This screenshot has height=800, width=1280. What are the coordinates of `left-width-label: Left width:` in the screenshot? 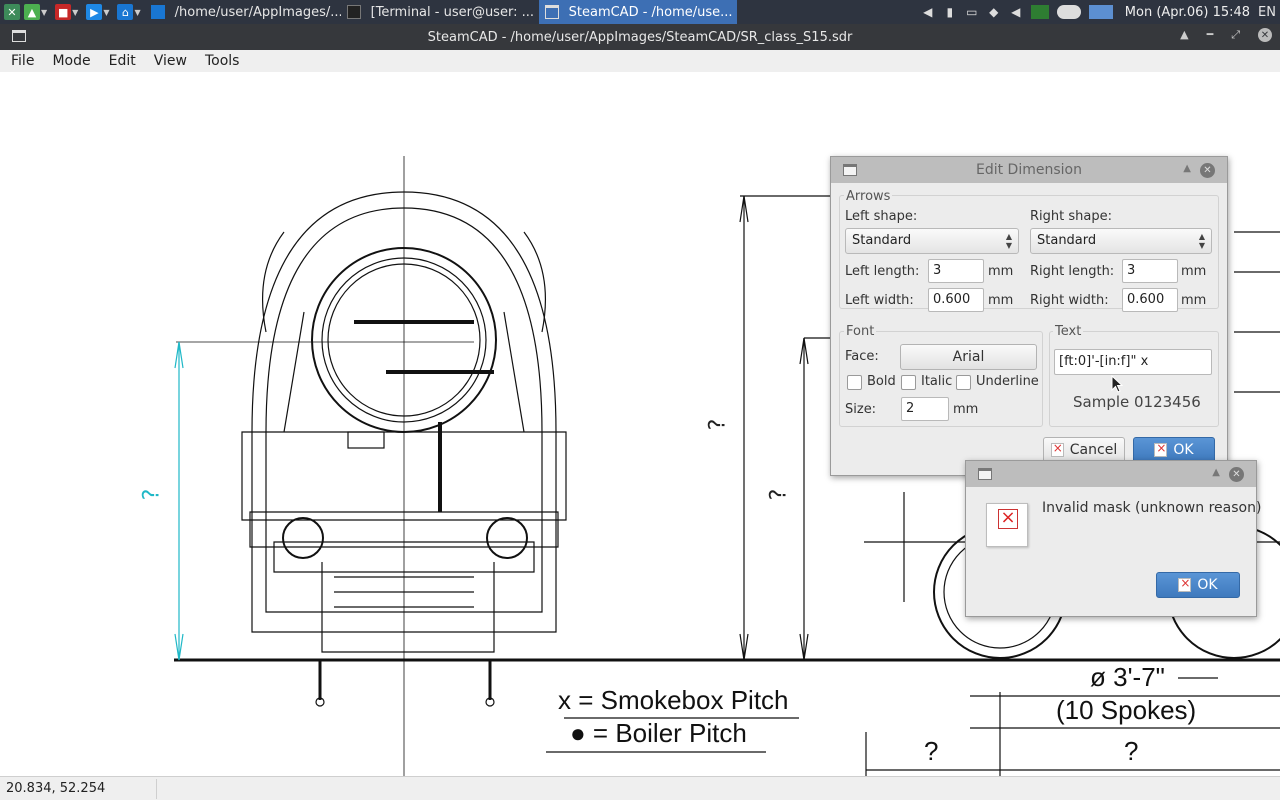 It's located at (879, 300).